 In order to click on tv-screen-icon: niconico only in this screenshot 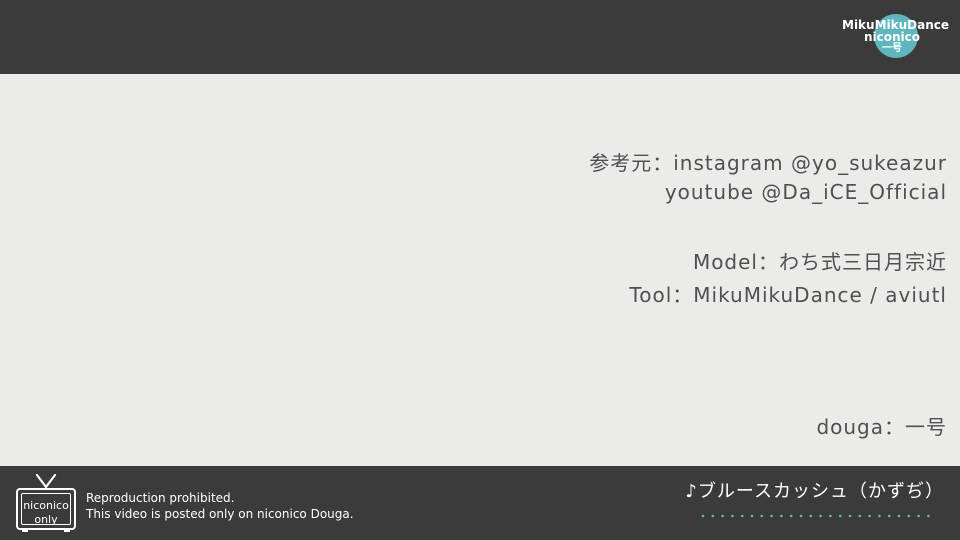, I will do `click(46, 509)`.